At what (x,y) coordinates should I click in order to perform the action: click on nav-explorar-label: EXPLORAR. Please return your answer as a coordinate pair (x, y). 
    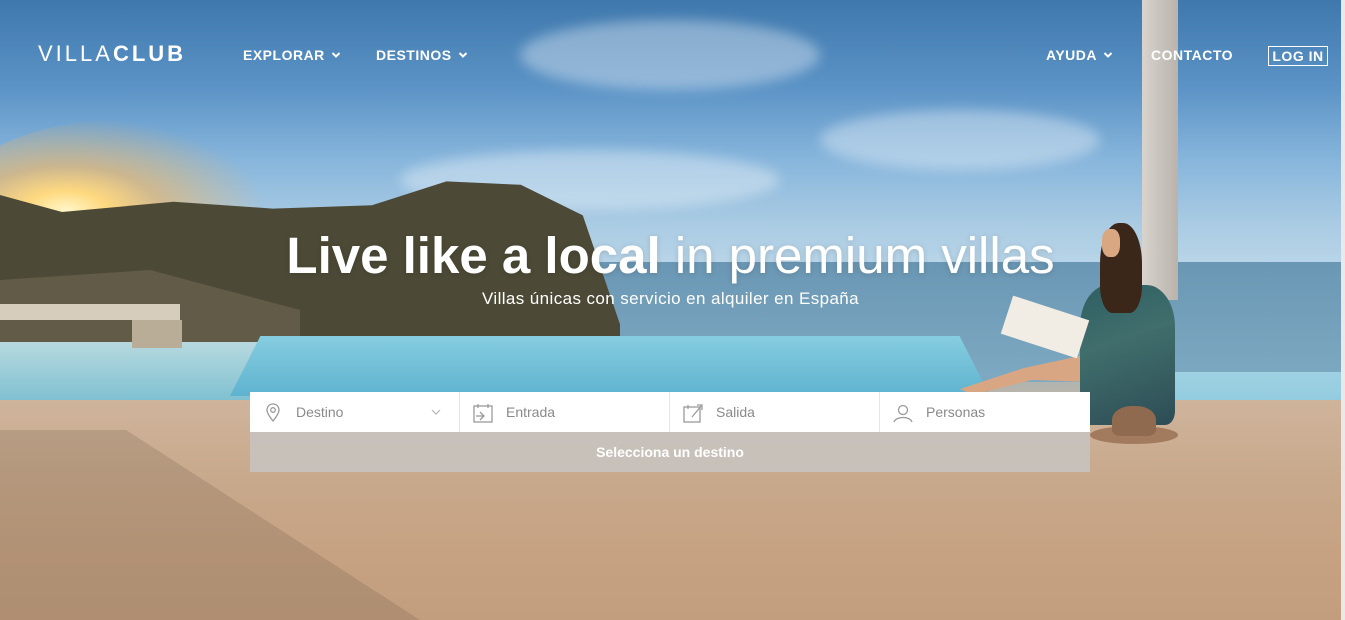
    Looking at the image, I should click on (284, 55).